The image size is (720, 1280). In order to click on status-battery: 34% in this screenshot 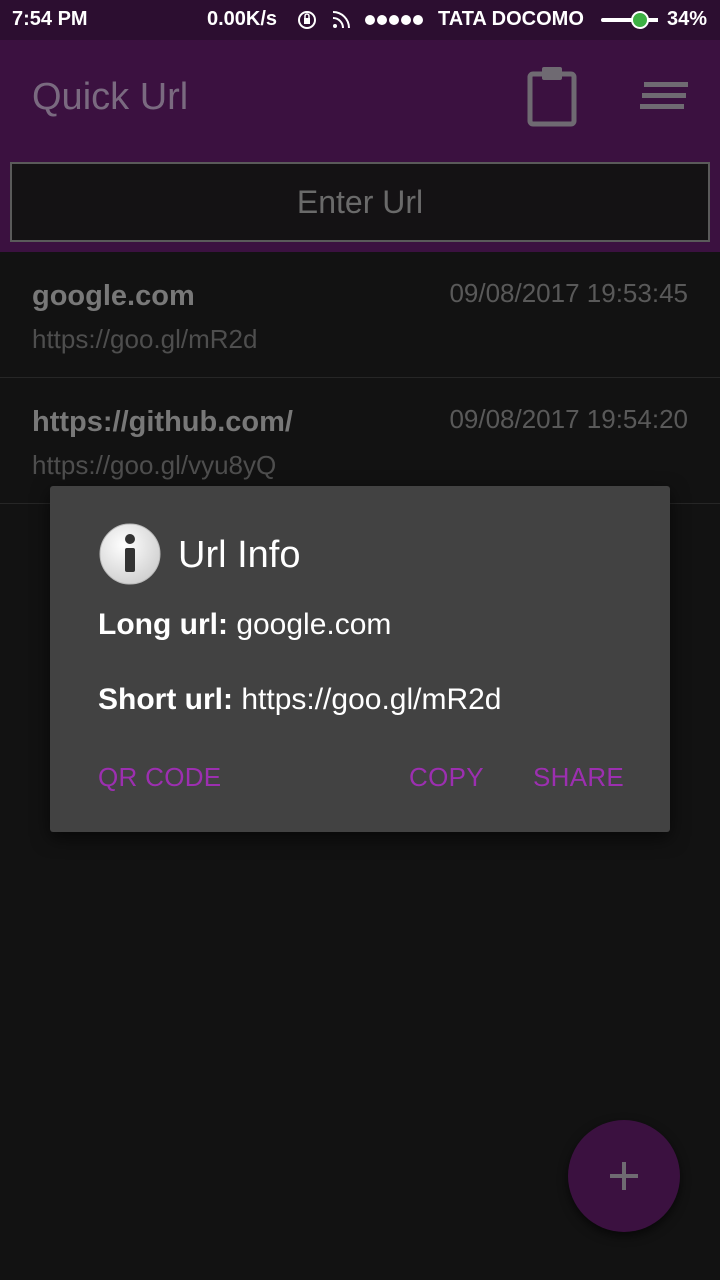, I will do `click(687, 19)`.